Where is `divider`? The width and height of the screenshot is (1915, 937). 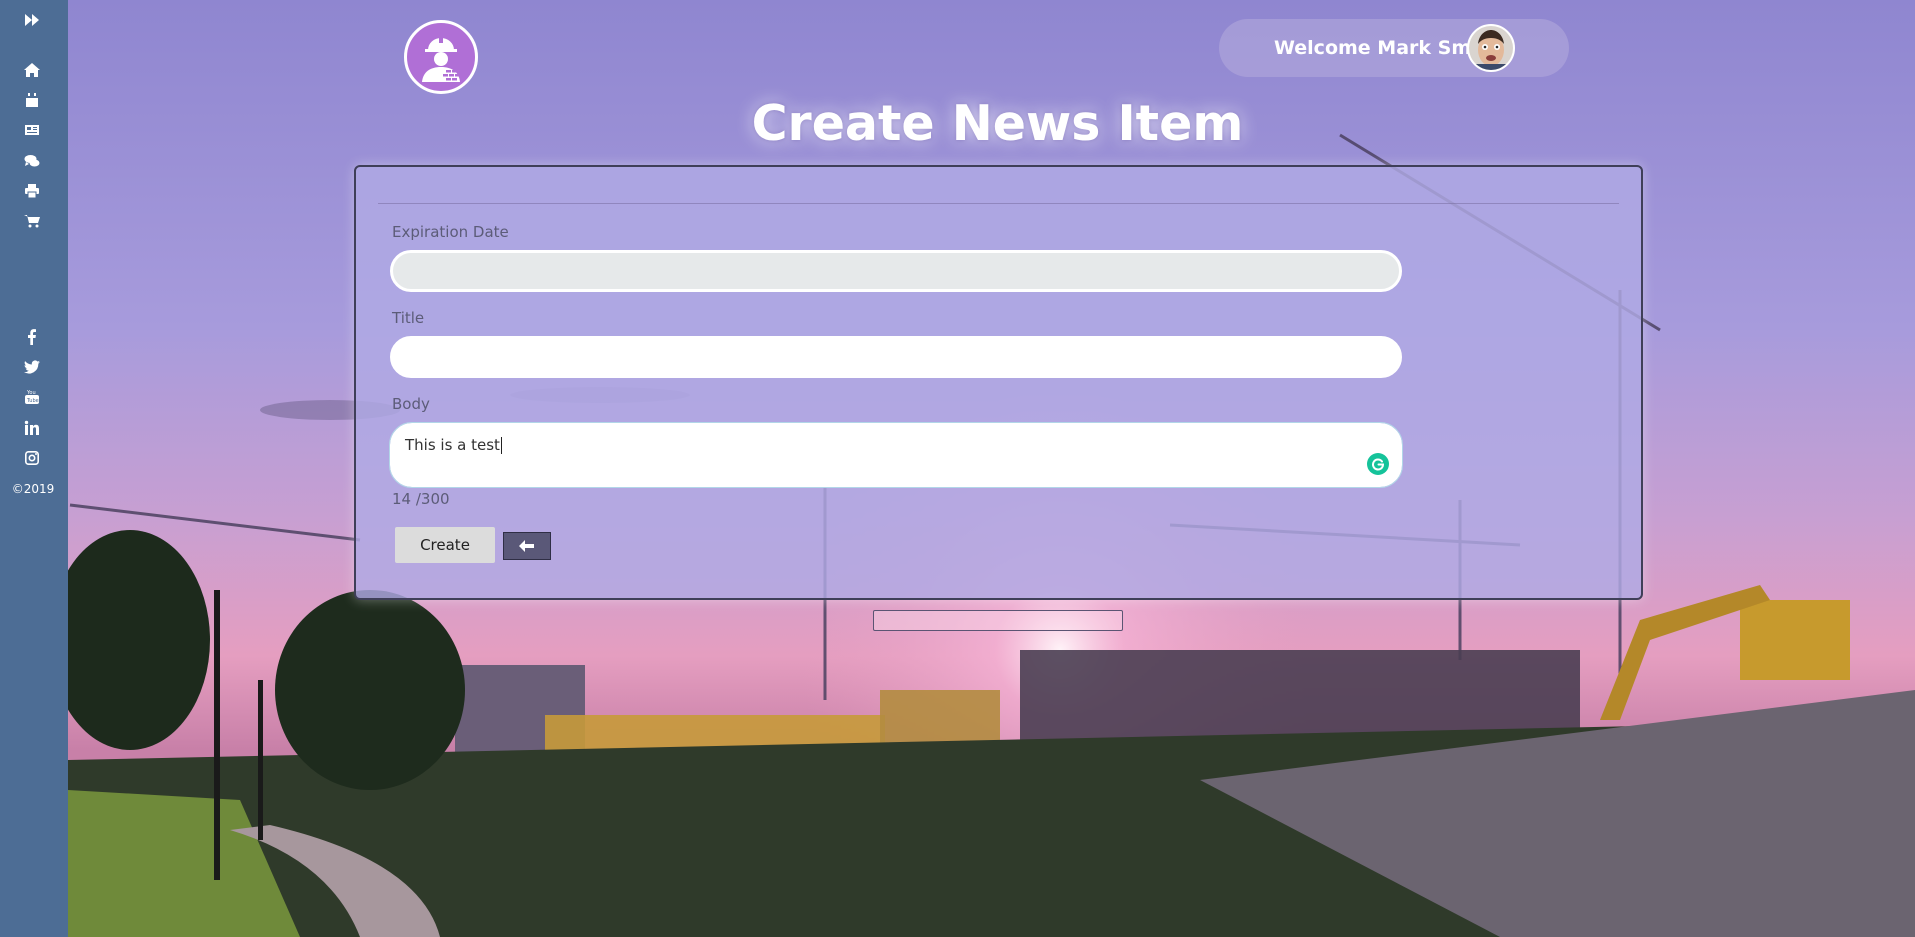
divider is located at coordinates (998, 203).